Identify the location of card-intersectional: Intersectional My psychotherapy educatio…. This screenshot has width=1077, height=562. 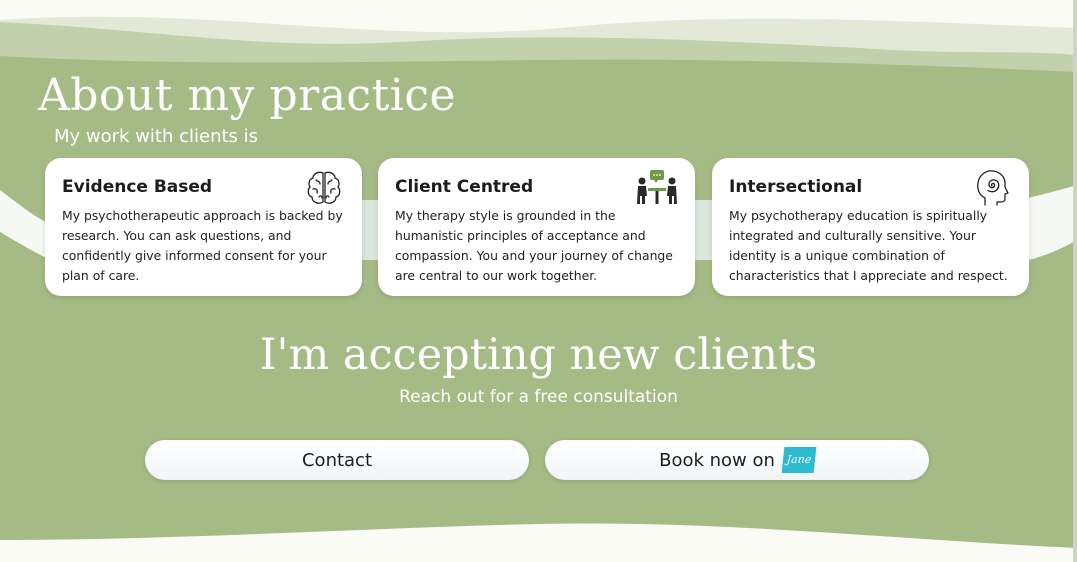
(870, 227).